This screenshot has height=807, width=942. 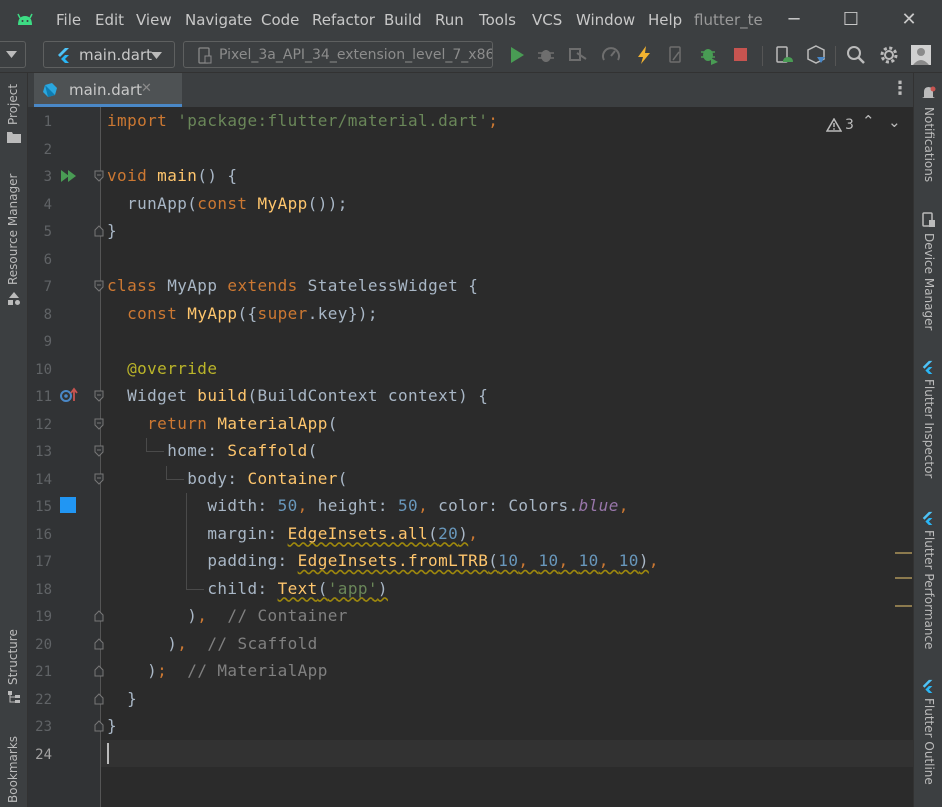 What do you see at coordinates (247, 313) in the screenshot?
I see `code-token: ({` at bounding box center [247, 313].